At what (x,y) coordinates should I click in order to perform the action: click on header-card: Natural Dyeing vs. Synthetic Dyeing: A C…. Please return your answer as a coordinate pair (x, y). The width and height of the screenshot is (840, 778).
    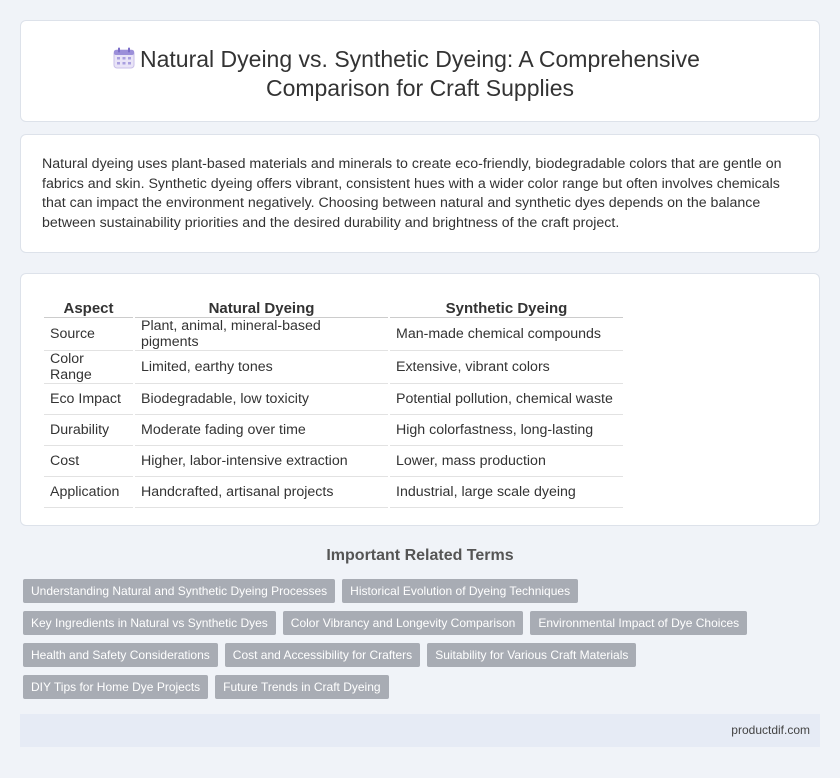
    Looking at the image, I should click on (420, 71).